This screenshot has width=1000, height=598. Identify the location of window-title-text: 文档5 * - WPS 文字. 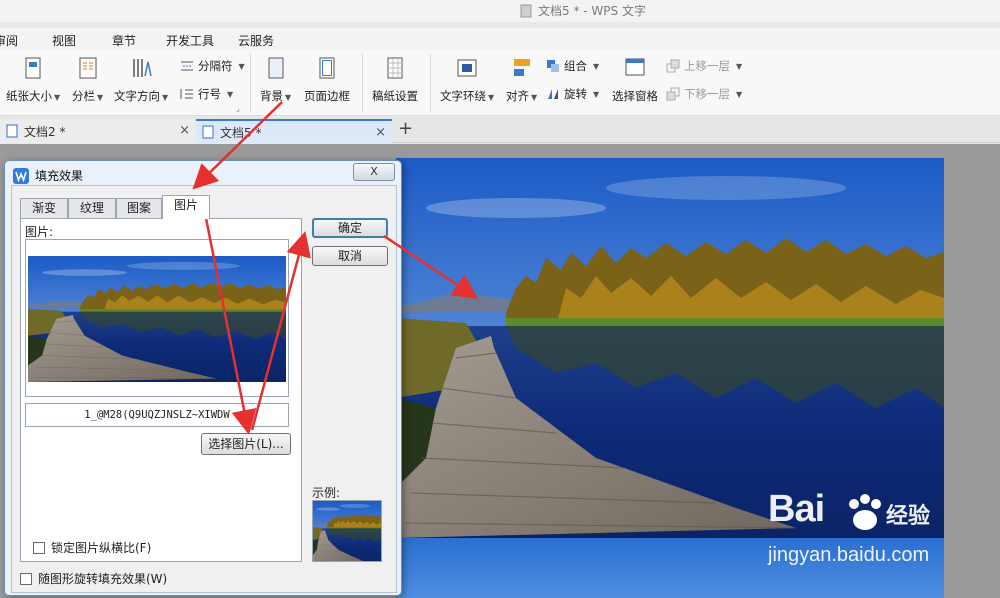
(592, 11).